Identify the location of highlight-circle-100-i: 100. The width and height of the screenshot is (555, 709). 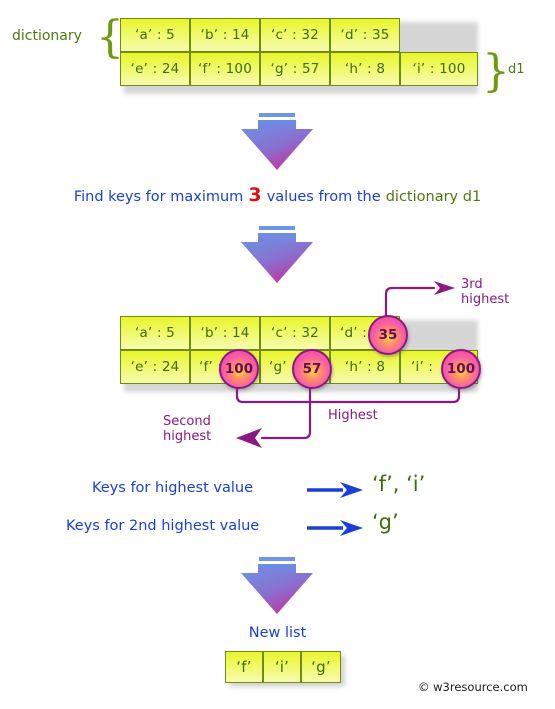
(461, 369).